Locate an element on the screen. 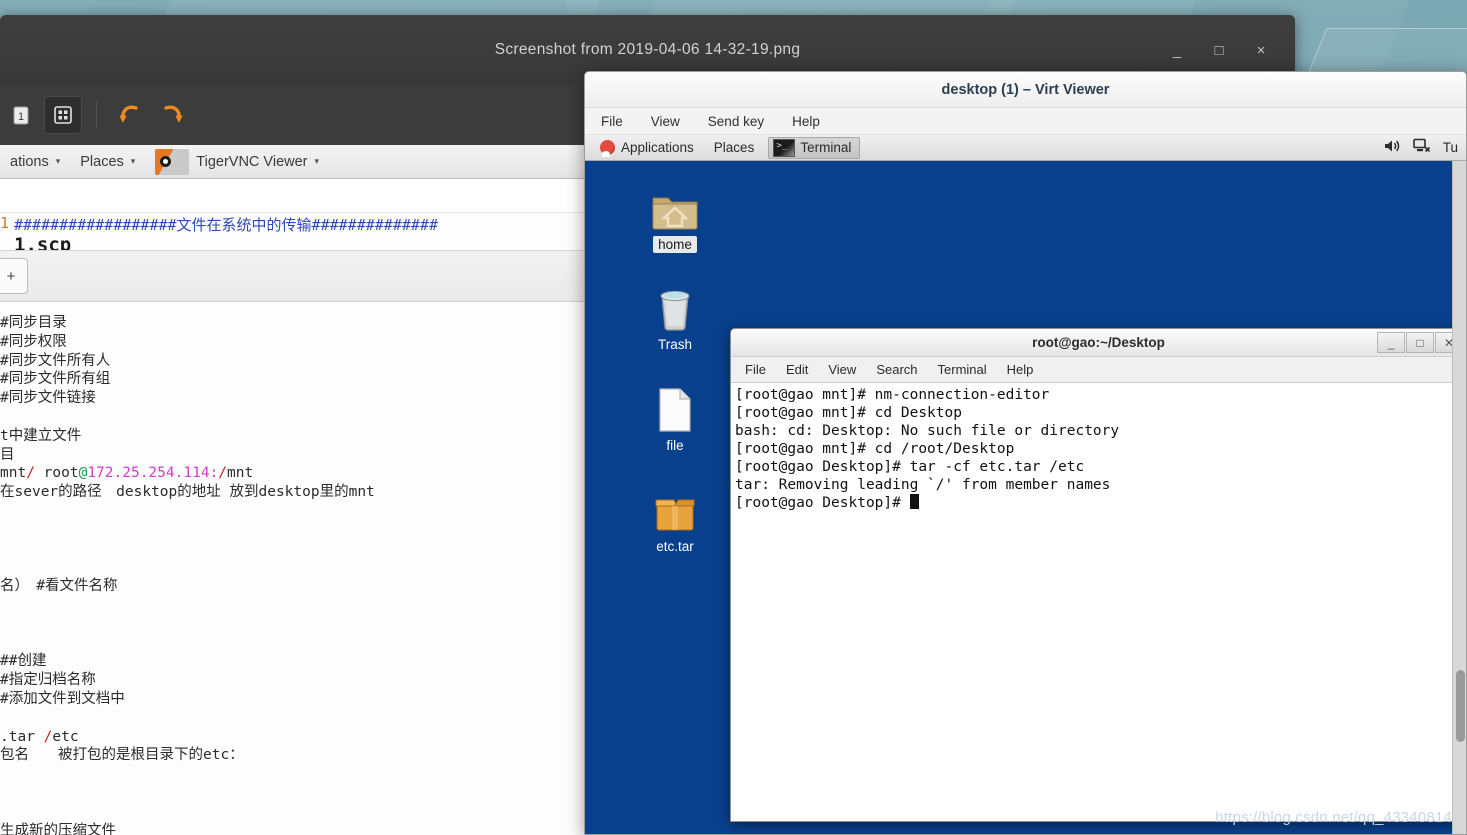  taskbar-item-terminal: >_ Terminal is located at coordinates (814, 147).